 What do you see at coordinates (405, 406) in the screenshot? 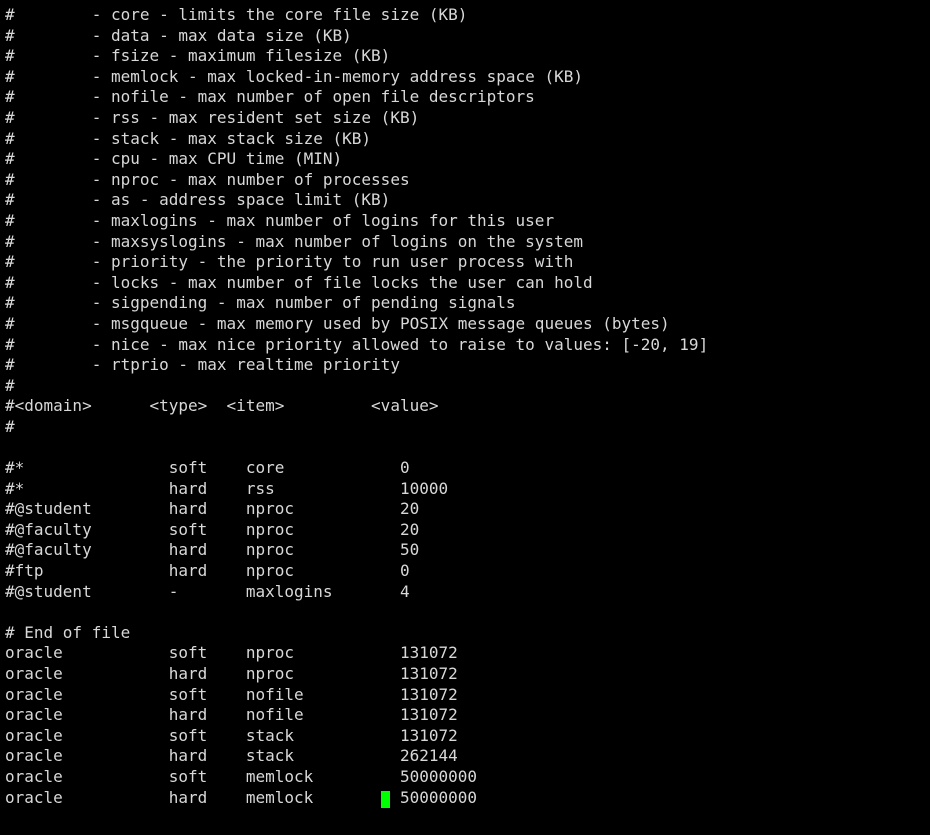
I see `header-value: <value>` at bounding box center [405, 406].